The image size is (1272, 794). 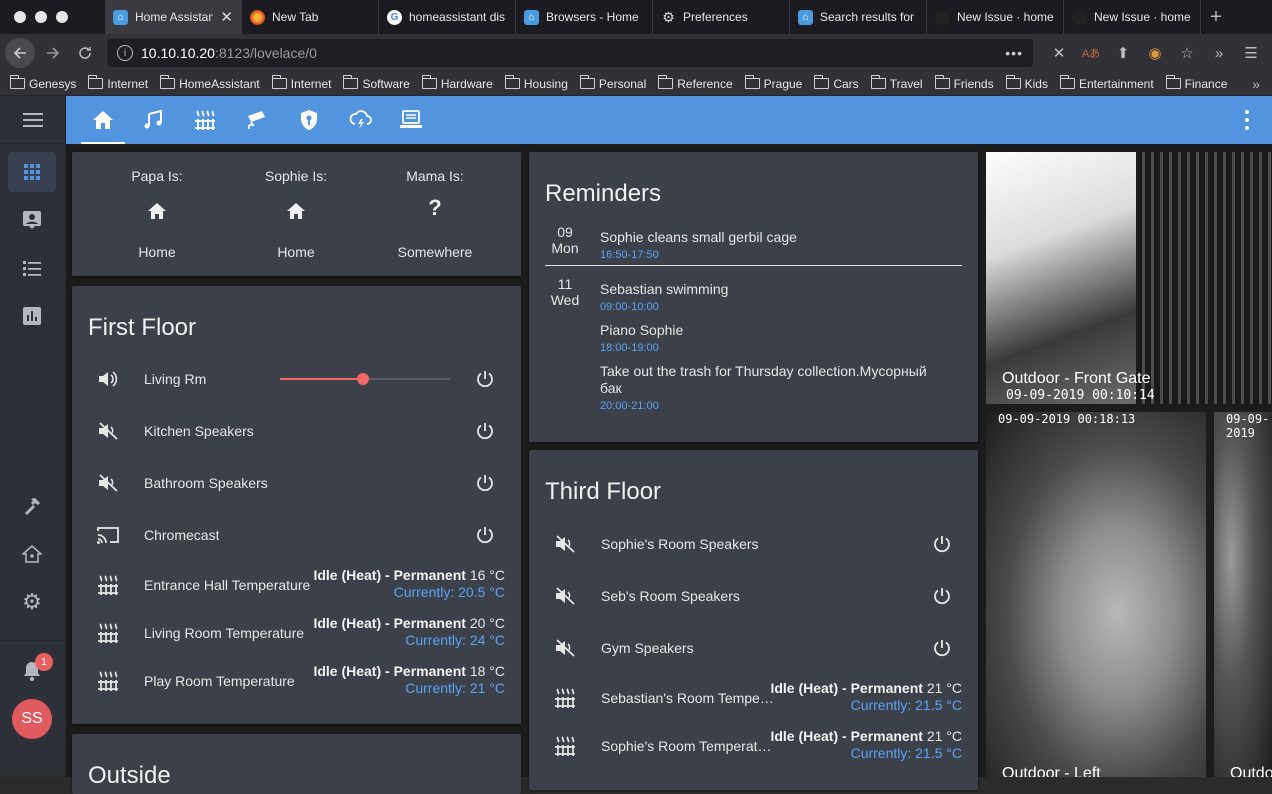 I want to click on sidebar-notifications: 1, so click(x=32, y=671).